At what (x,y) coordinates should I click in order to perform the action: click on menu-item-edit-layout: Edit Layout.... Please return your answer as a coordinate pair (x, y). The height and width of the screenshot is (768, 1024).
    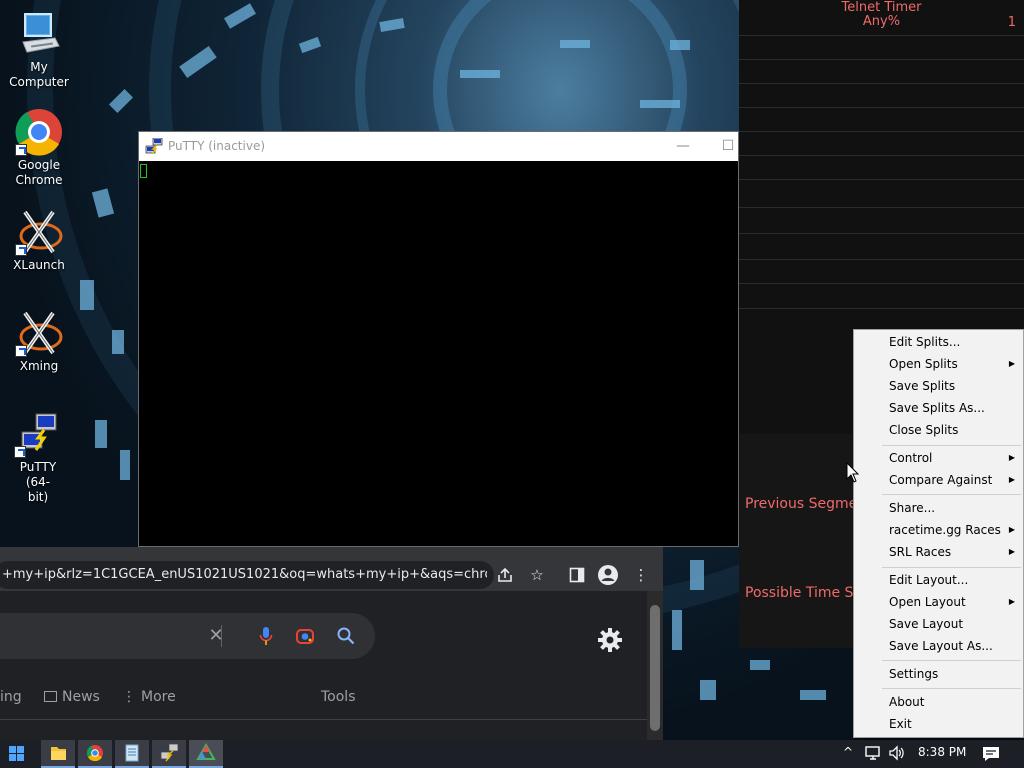
    Looking at the image, I should click on (938, 580).